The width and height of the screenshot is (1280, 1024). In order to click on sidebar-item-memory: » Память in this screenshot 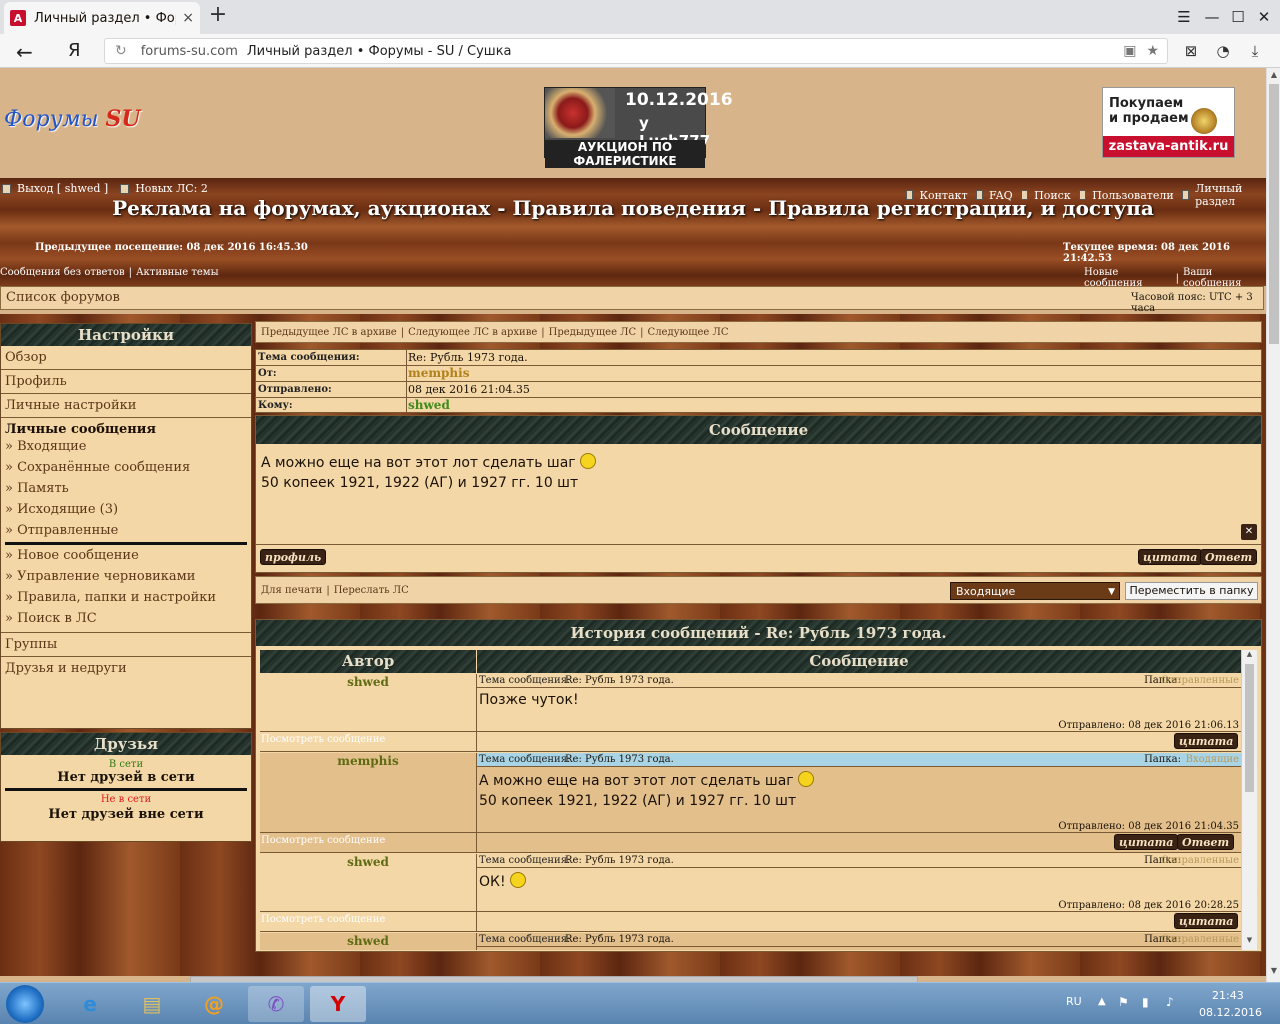, I will do `click(126, 488)`.